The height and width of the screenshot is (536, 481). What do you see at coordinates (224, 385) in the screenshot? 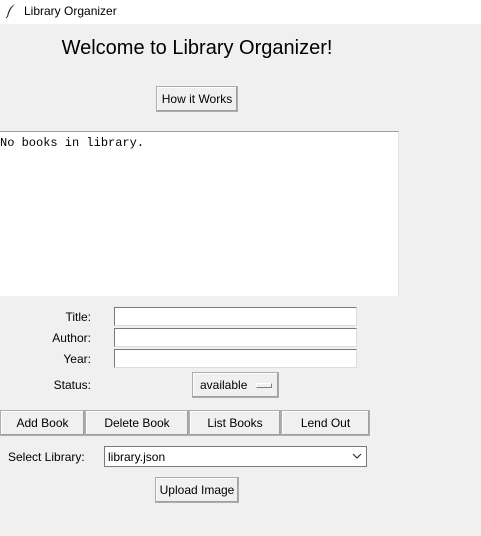
I see `status-value: available` at bounding box center [224, 385].